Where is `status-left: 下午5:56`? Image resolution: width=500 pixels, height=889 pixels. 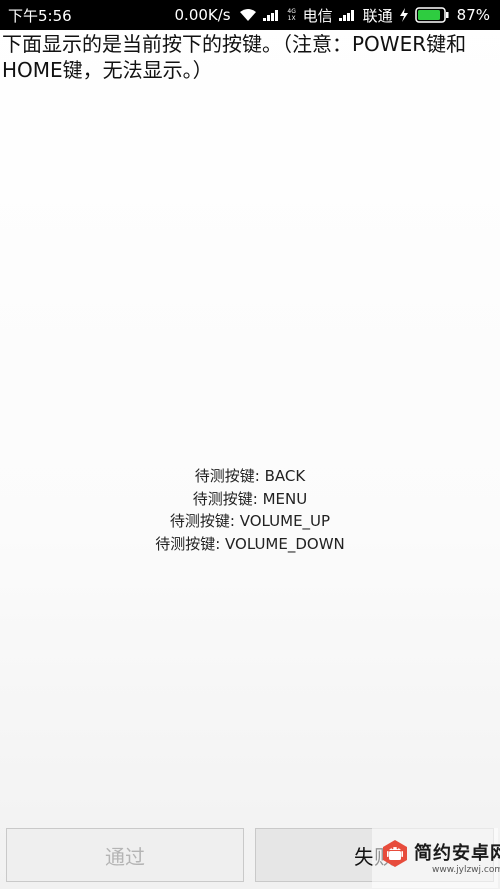
status-left: 下午5:56 is located at coordinates (91, 15).